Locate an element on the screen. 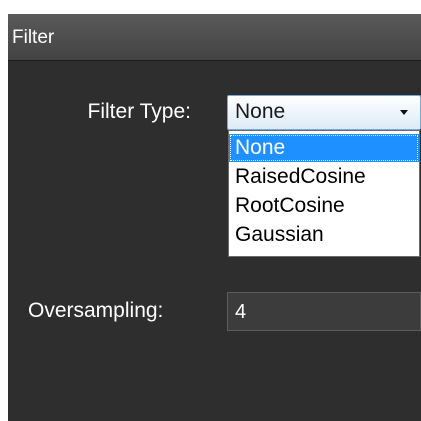 The width and height of the screenshot is (421, 421). dropdown-option-rootcosine: RootCosine is located at coordinates (324, 206).